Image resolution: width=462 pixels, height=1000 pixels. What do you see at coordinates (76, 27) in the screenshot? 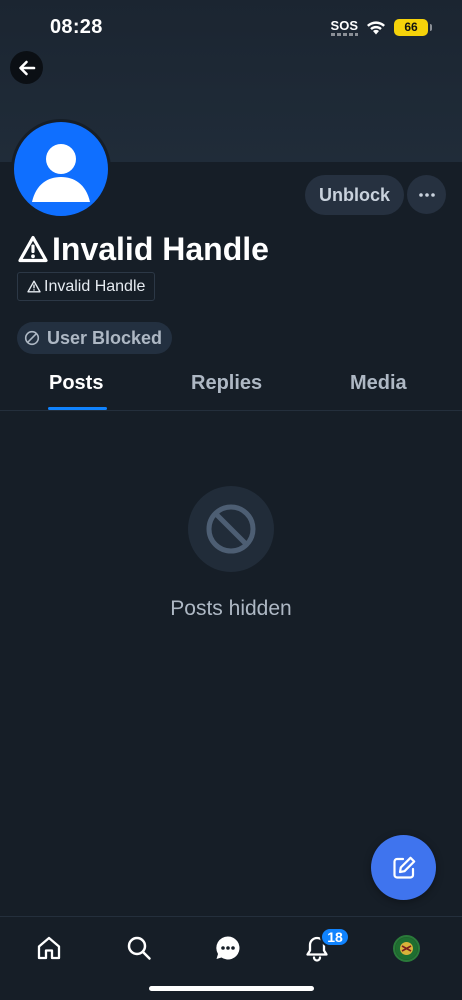
I see `status-time: 08:28` at bounding box center [76, 27].